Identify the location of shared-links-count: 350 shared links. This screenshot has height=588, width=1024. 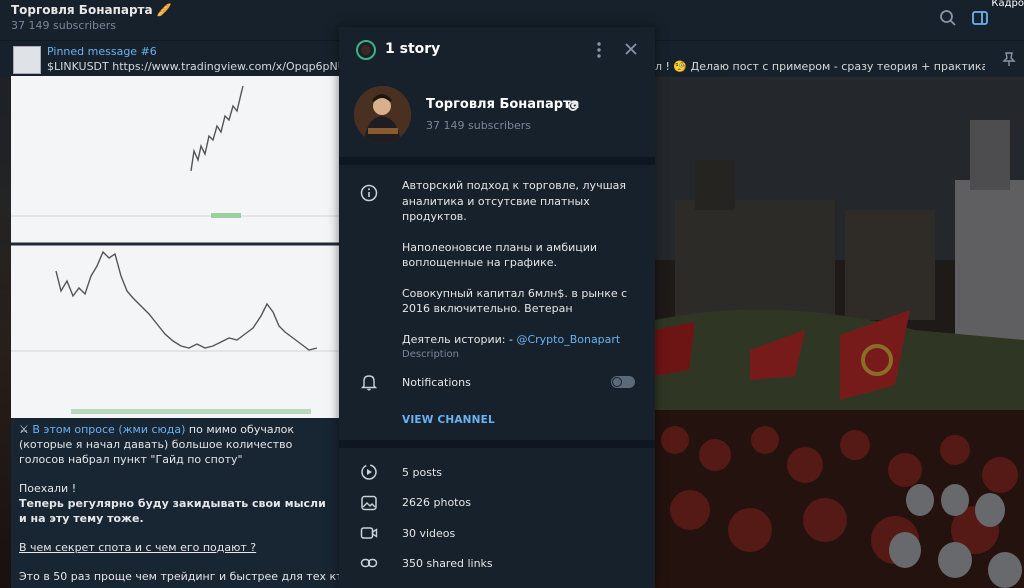
(447, 563).